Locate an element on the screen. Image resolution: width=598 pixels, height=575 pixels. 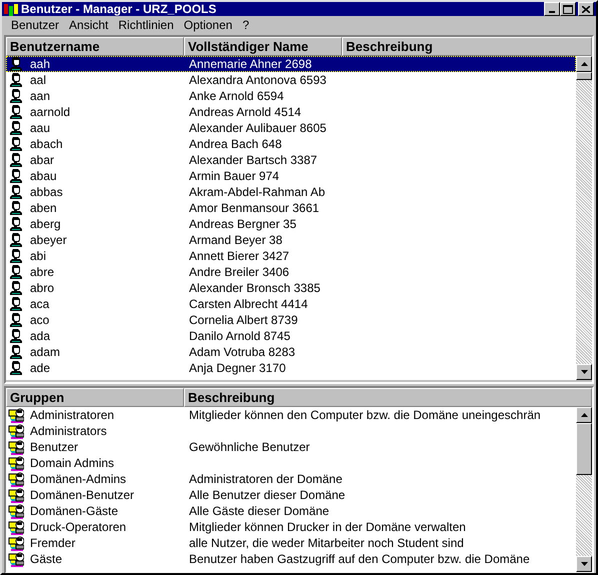
minimize-button is located at coordinates (552, 9).